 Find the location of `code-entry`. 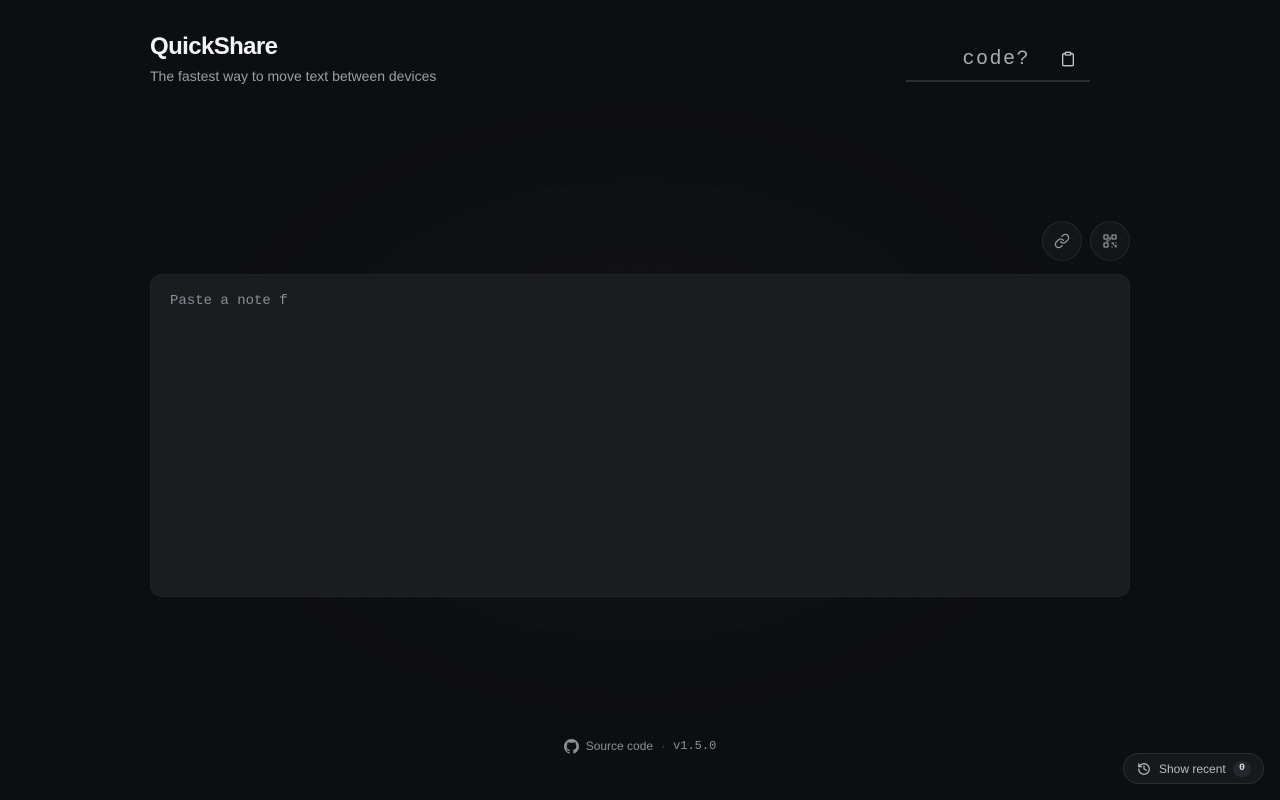

code-entry is located at coordinates (998, 60).